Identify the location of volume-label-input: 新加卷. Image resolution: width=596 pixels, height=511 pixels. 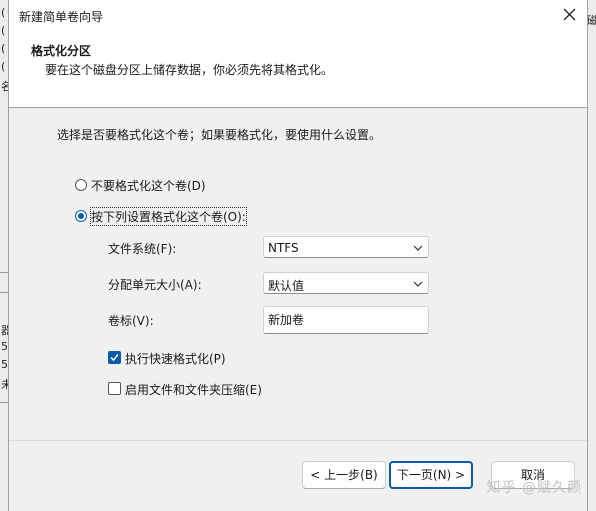
(346, 320).